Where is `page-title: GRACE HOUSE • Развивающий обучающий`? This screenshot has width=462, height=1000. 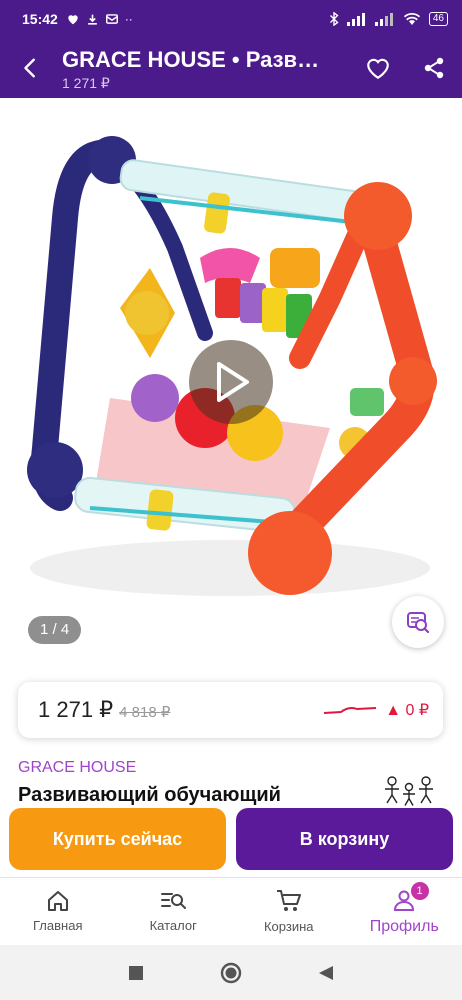
page-title: GRACE HOUSE • Развивающий обучающий is located at coordinates (192, 59).